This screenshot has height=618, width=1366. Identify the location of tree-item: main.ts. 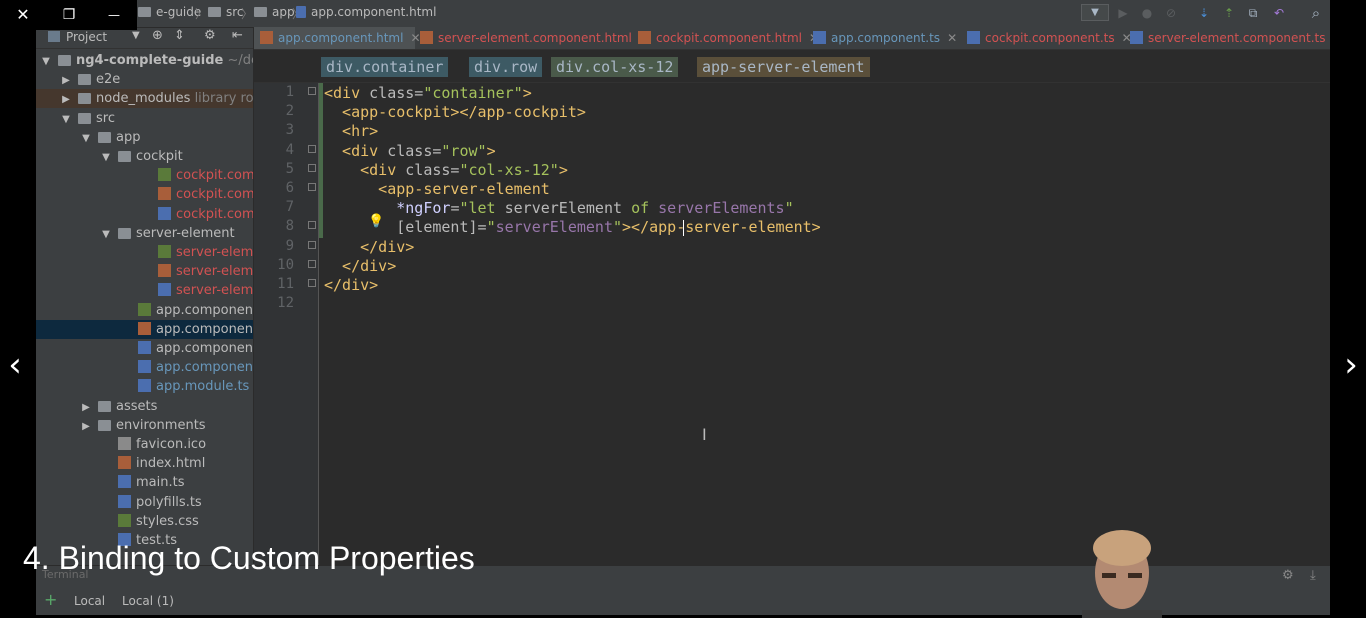
(144, 482).